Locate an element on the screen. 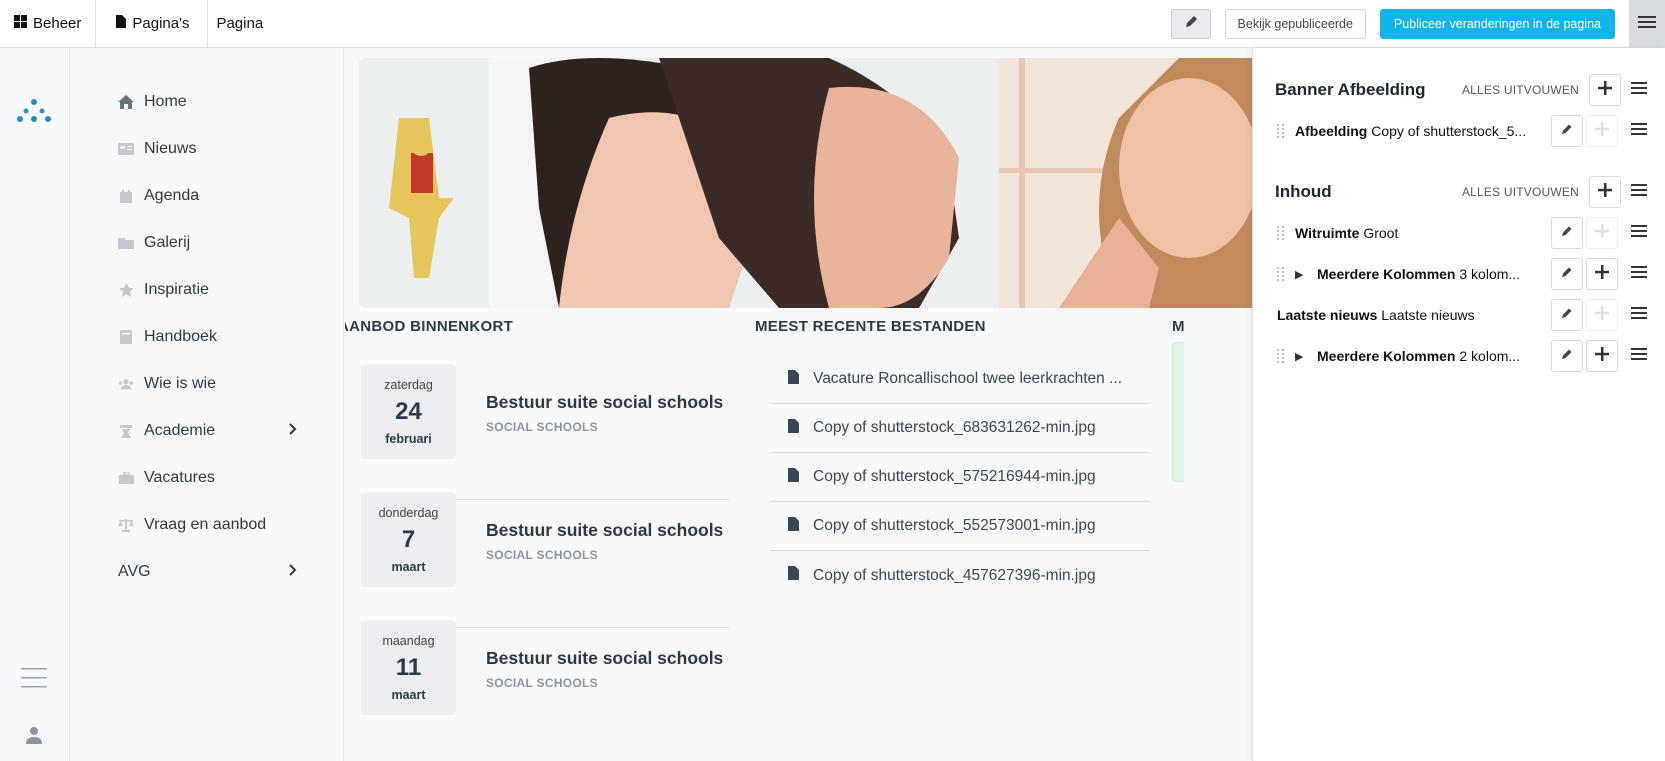  file-item: Copy of shutterstock_552573001-min.jpg is located at coordinates (960, 526).